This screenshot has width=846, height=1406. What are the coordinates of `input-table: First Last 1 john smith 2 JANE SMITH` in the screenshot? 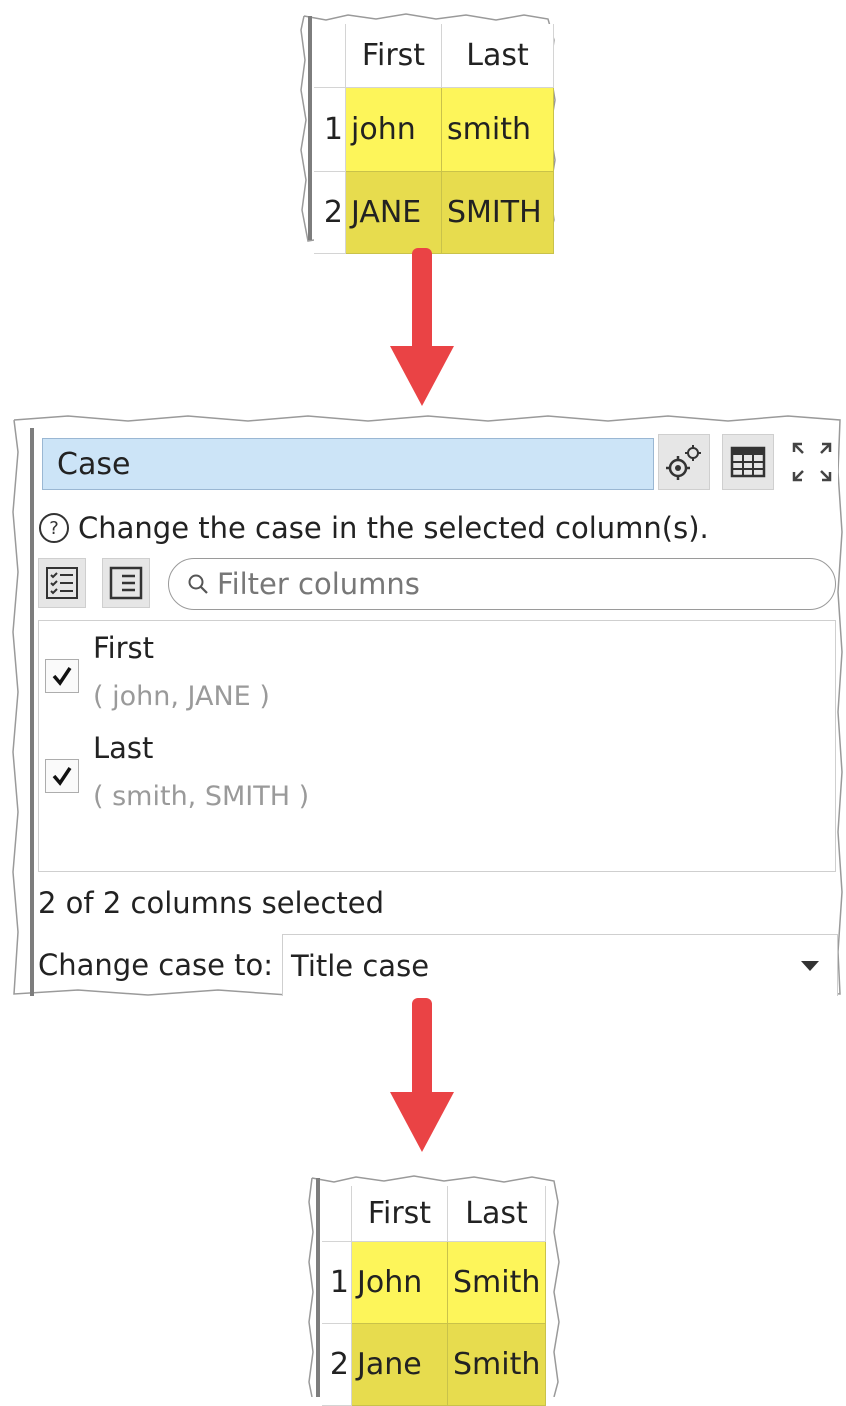 It's located at (428, 132).